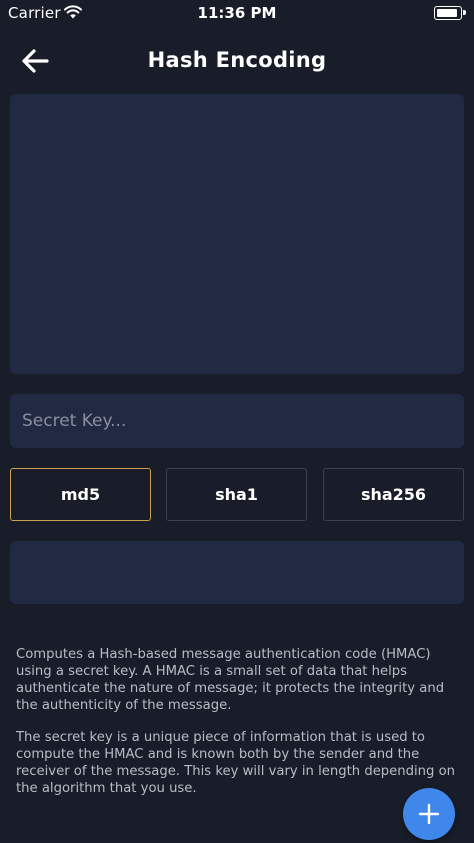  I want to click on add-button, so click(429, 814).